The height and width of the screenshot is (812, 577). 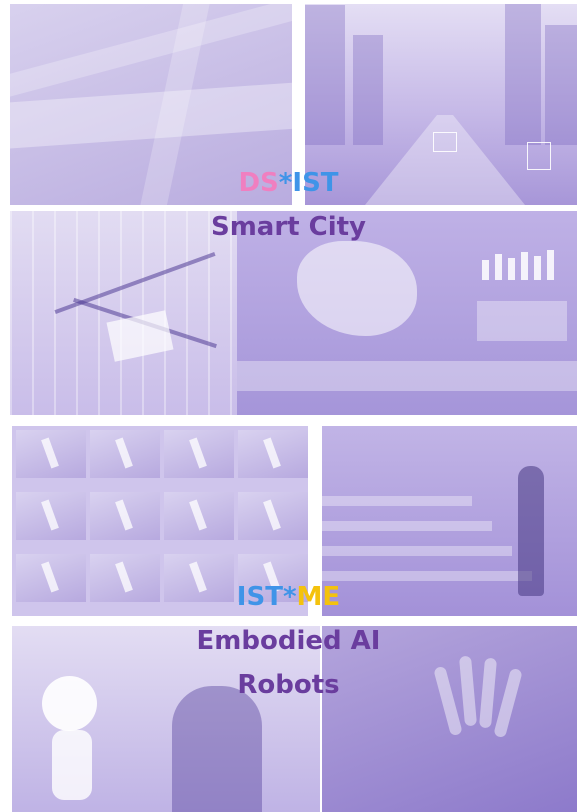 I want to click on robots-title: Robots, so click(x=288, y=685).